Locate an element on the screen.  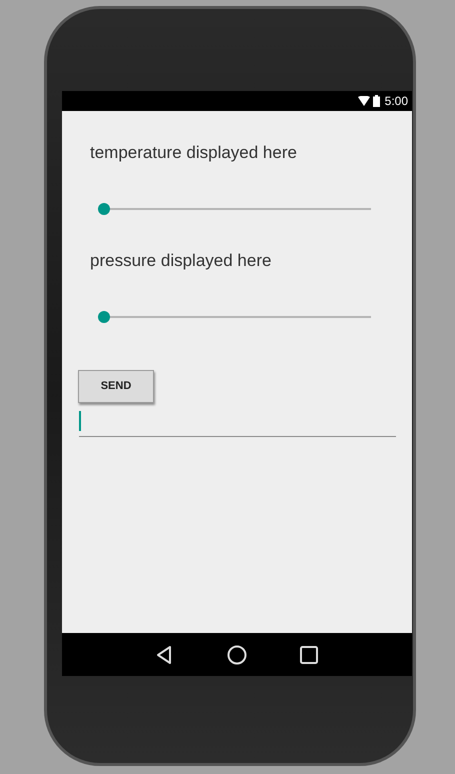
home-icon is located at coordinates (237, 654).